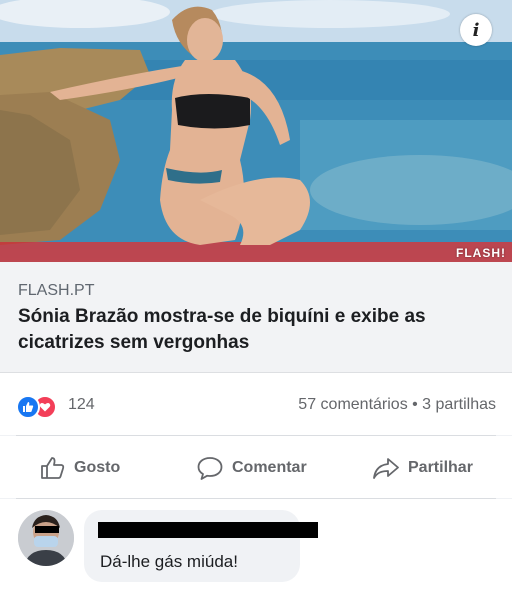 Image resolution: width=512 pixels, height=589 pixels. I want to click on link-source: FLASH.PT, so click(56, 290).